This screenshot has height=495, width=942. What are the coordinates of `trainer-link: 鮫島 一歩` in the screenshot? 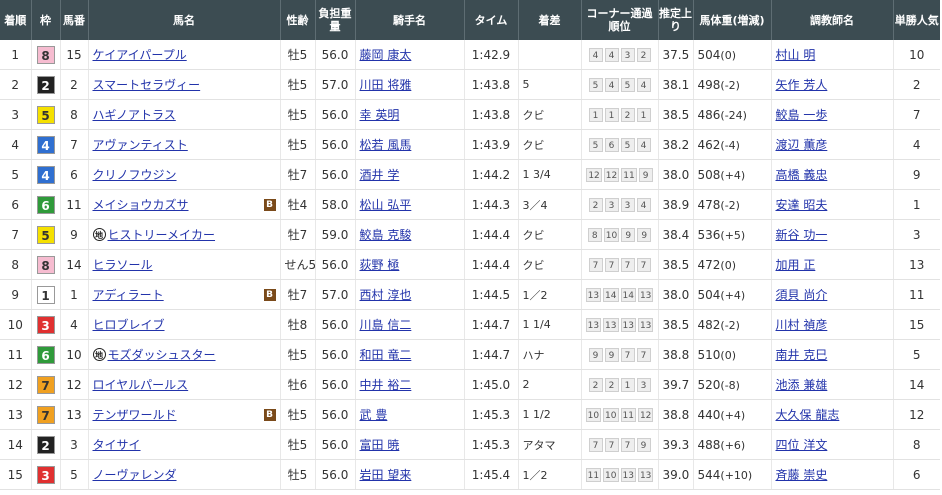 It's located at (802, 115).